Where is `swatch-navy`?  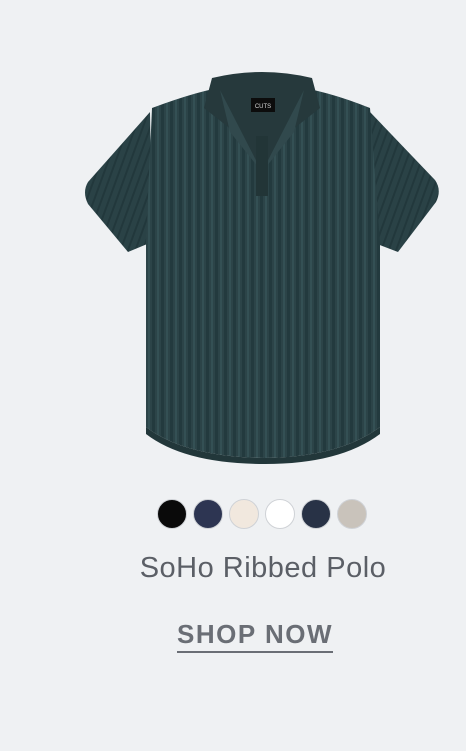
swatch-navy is located at coordinates (208, 514).